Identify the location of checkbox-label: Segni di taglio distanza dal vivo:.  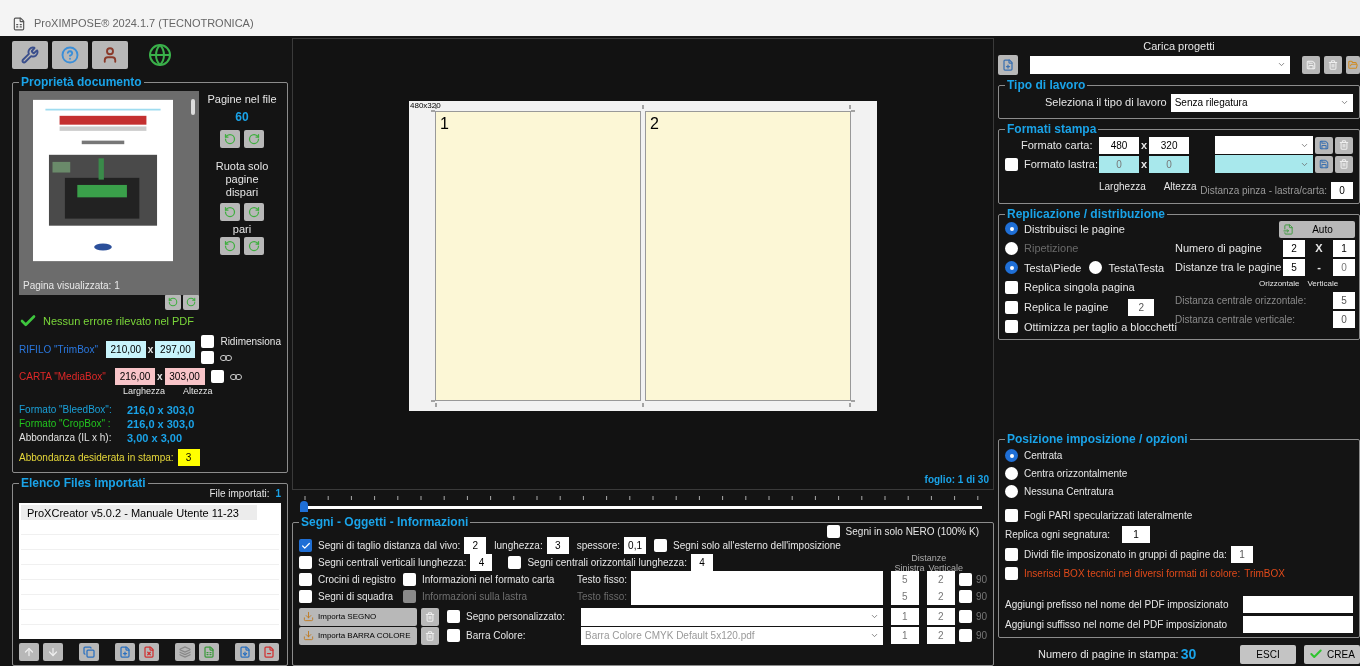
(389, 546).